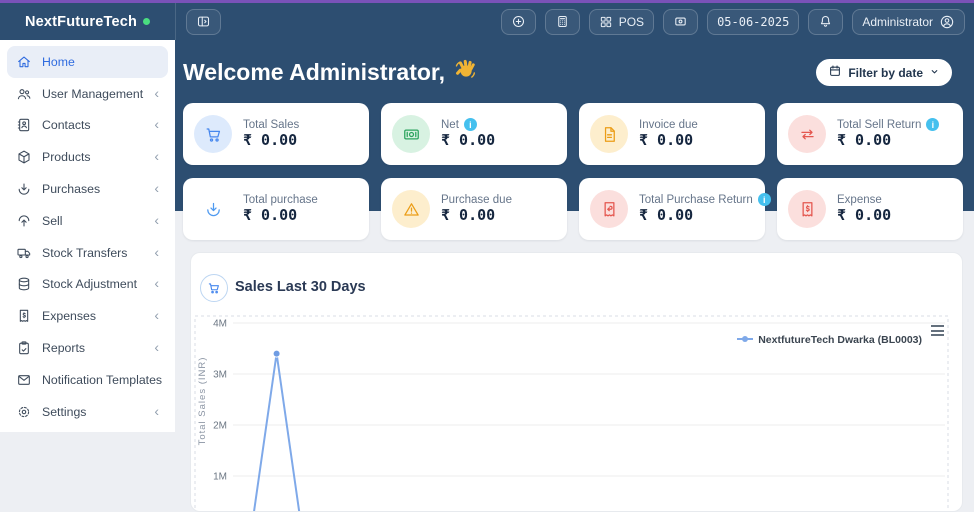 Image resolution: width=974 pixels, height=512 pixels. I want to click on sidebar-item-label: Sell, so click(52, 220).